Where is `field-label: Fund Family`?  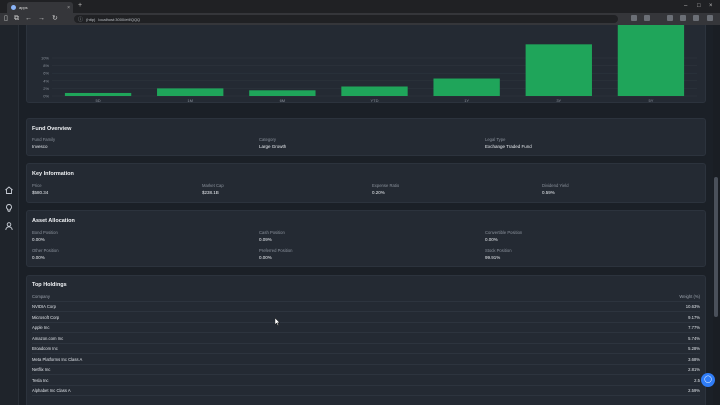
field-label: Fund Family is located at coordinates (44, 139).